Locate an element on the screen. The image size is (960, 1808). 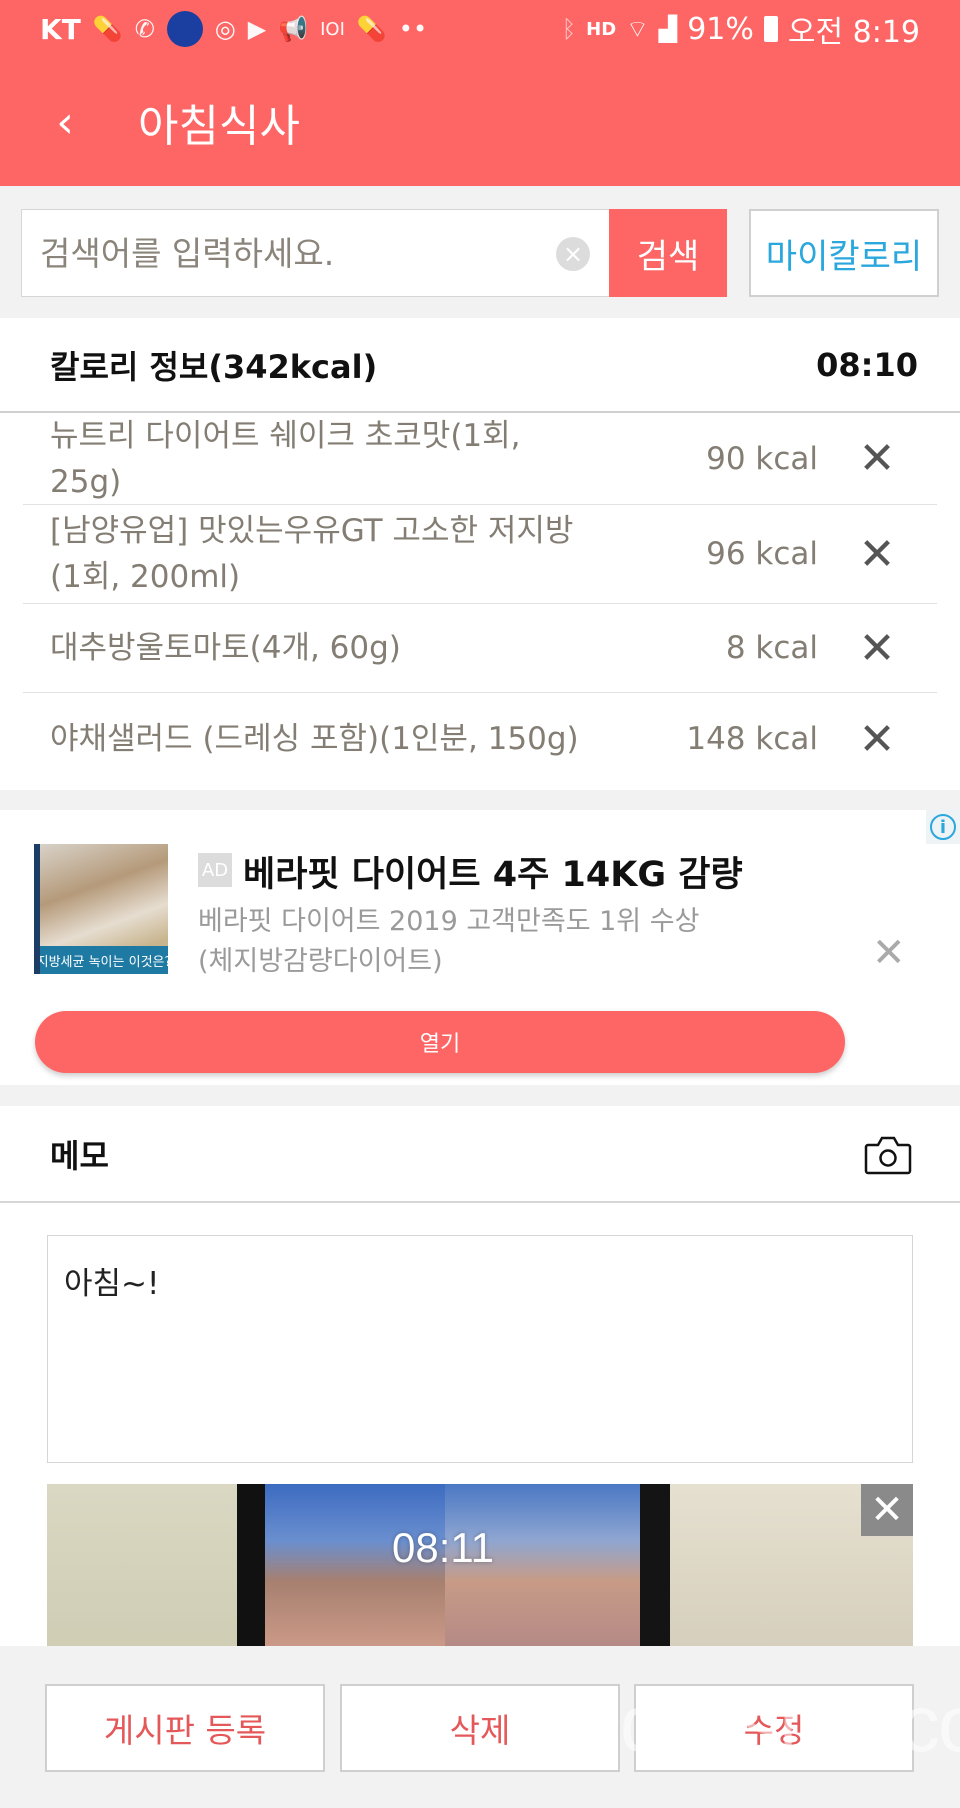
dashin-app-icon: ◎ is located at coordinates (225, 29).